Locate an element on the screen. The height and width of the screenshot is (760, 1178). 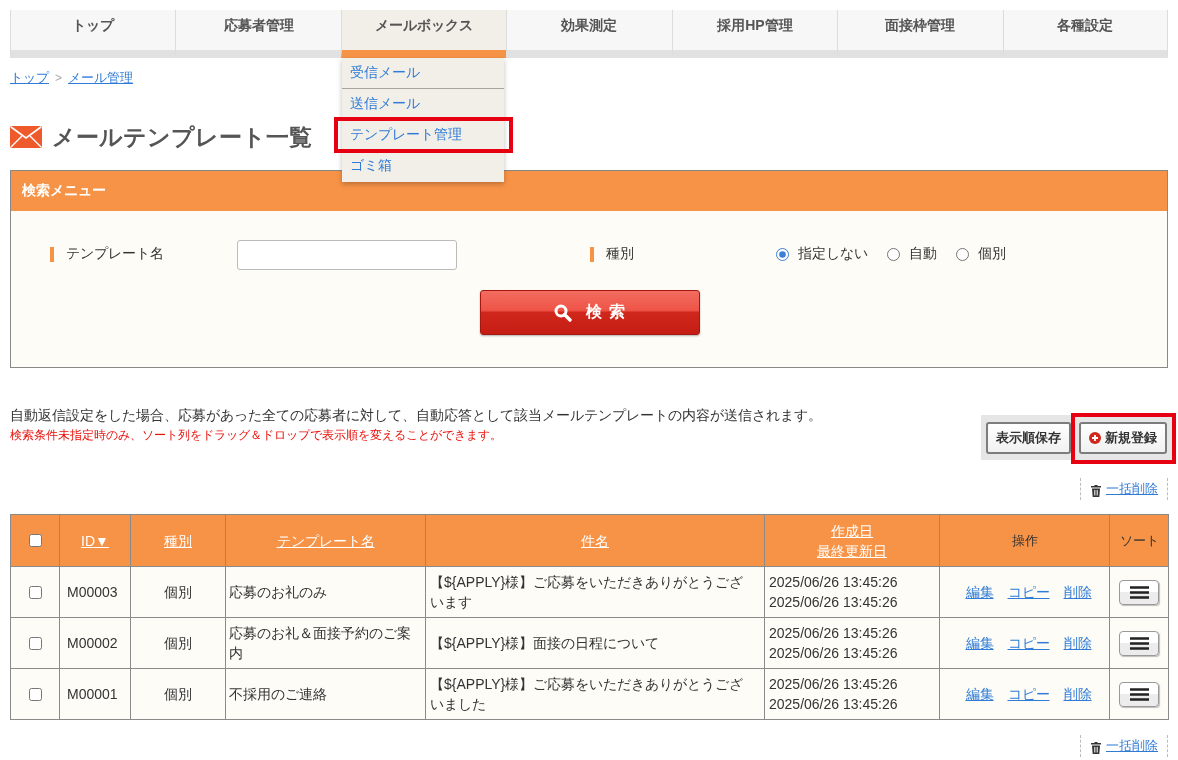
nav-tab: 効果測定 is located at coordinates (589, 34).